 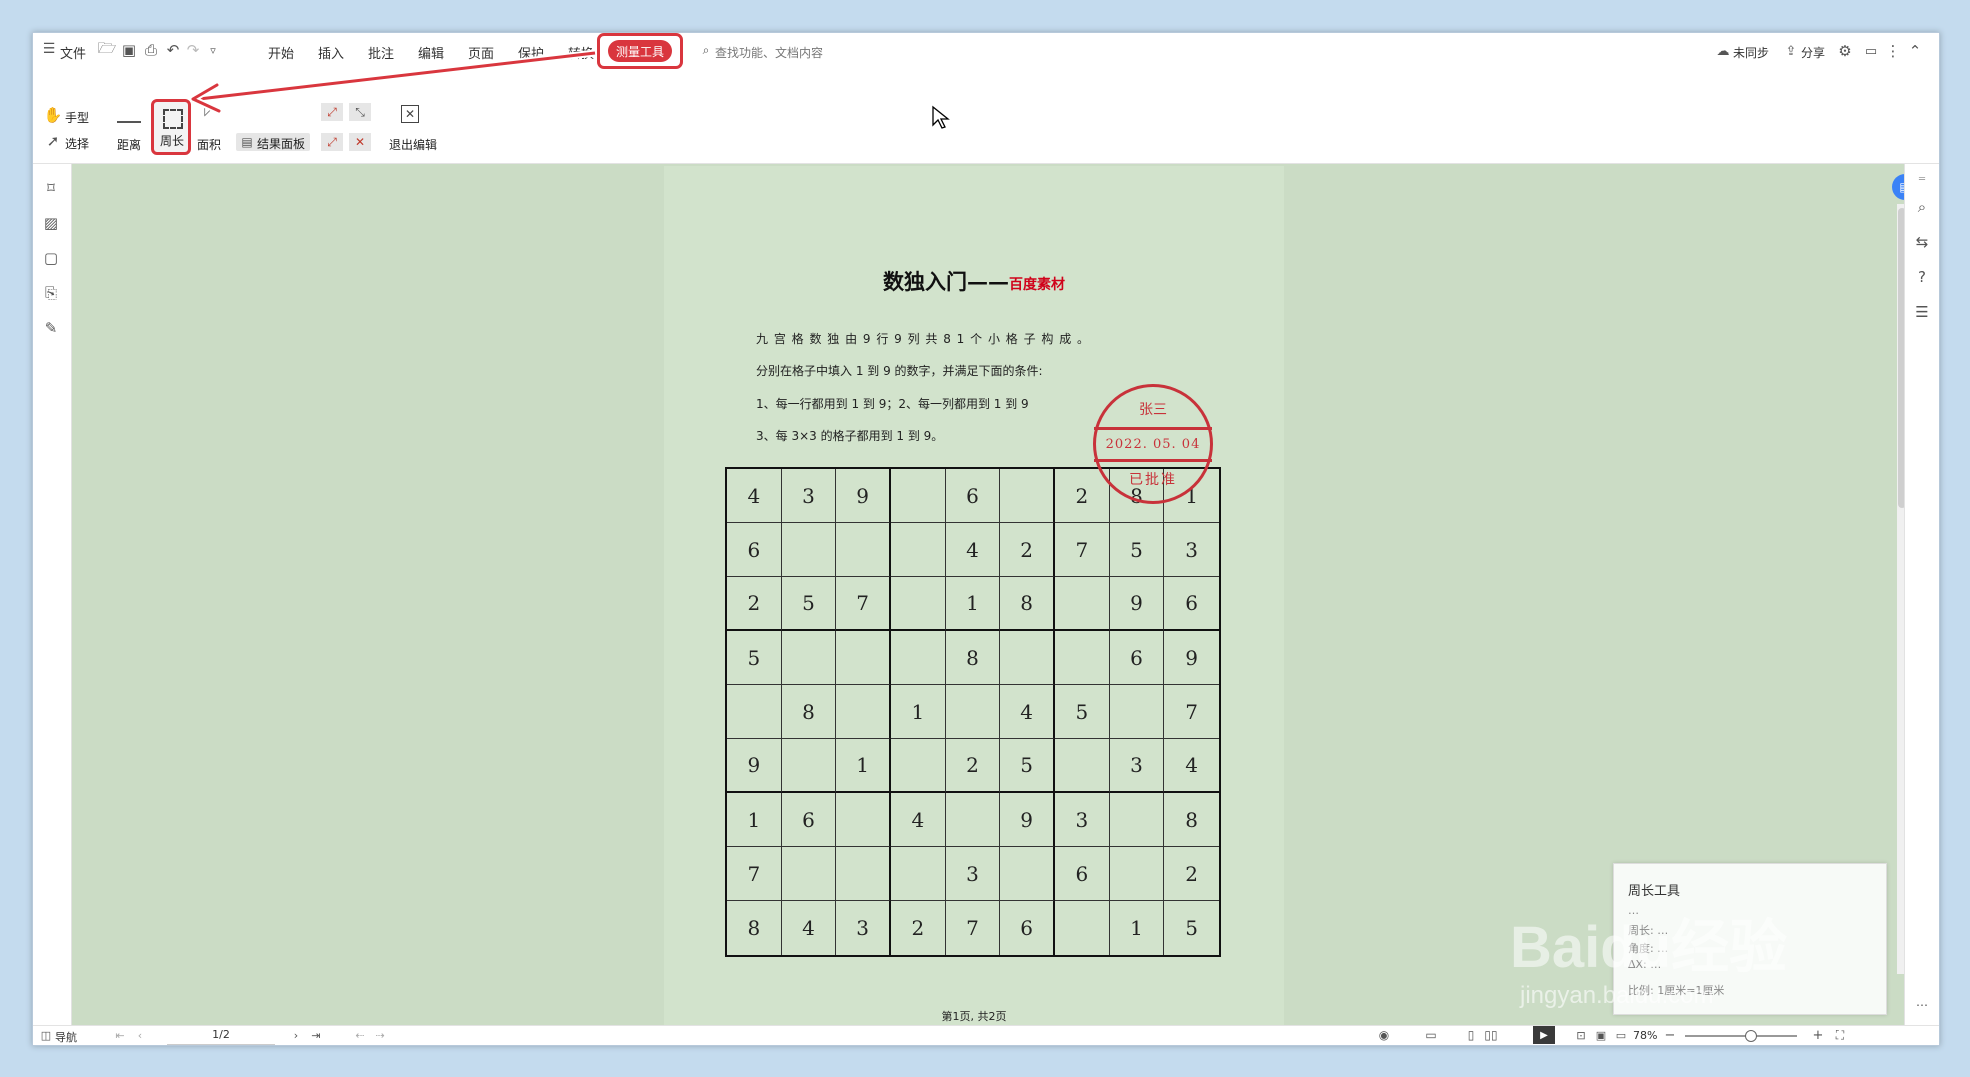 I want to click on intro-line-1: 九 宫 格 数 独 由 9 行 9 列 共 8 1 个 小 格 子 构 成 。, so click(x=923, y=339).